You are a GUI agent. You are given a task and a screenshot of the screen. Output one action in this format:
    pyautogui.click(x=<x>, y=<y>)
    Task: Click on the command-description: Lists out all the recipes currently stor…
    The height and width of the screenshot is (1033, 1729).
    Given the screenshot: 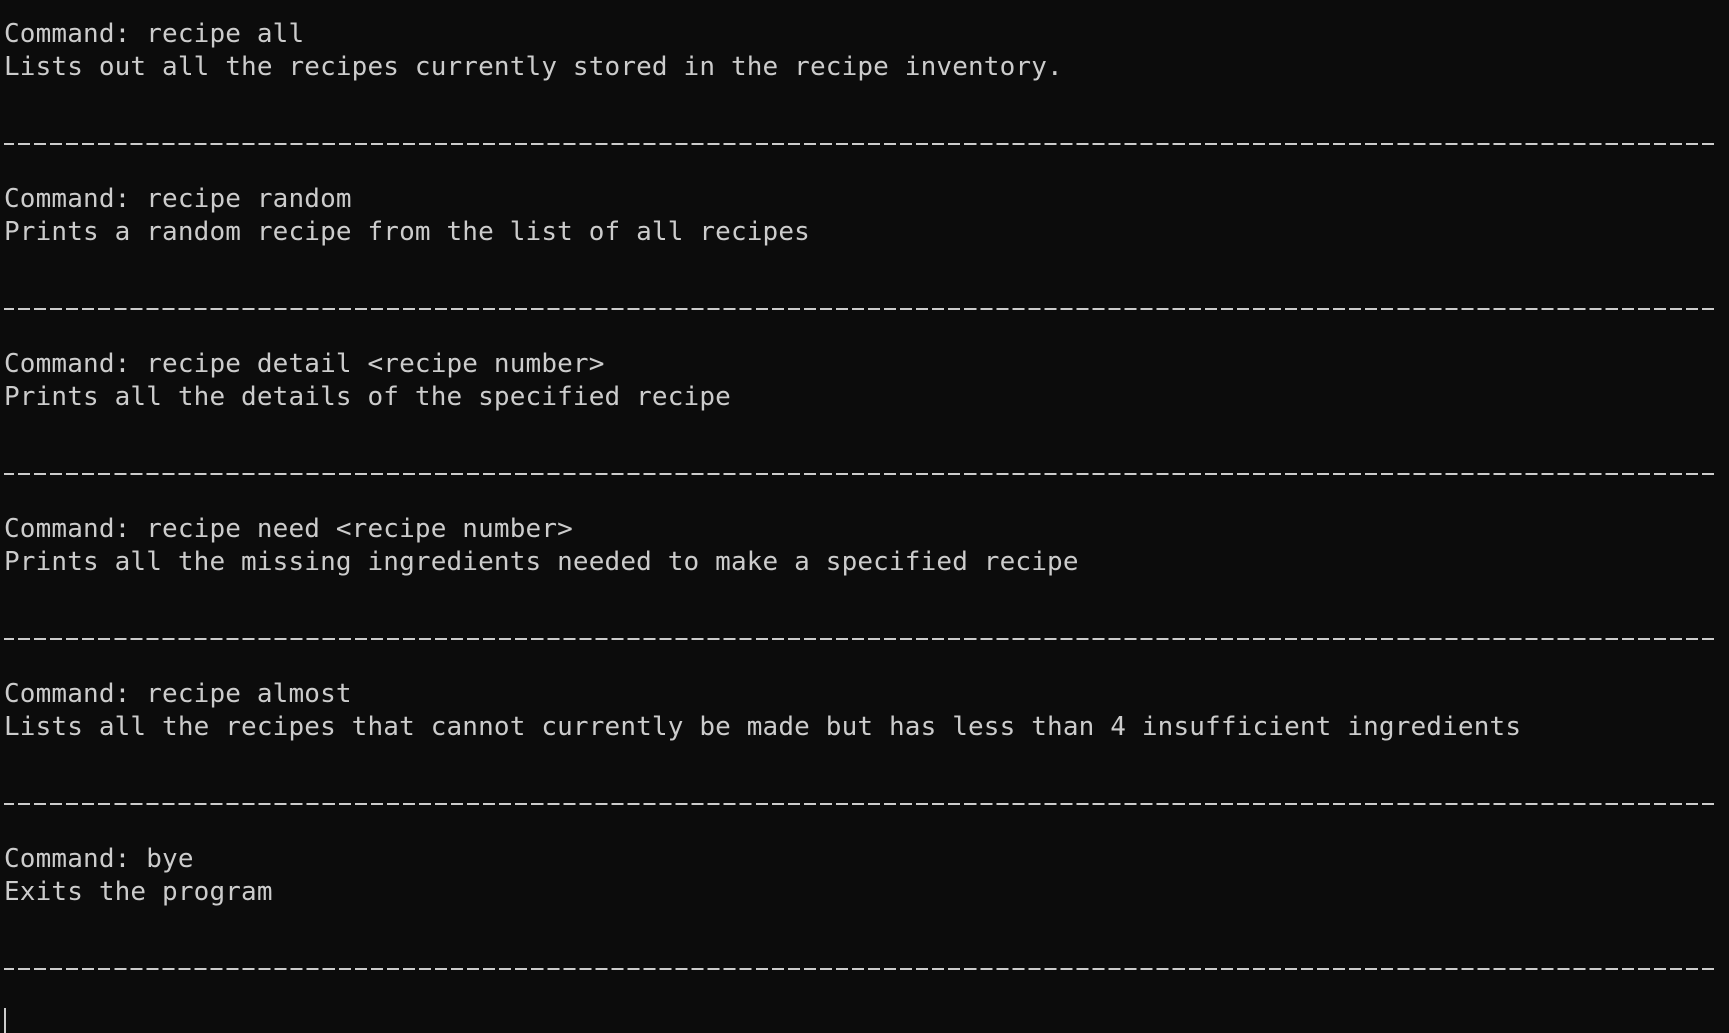 What is the action you would take?
    pyautogui.click(x=533, y=67)
    